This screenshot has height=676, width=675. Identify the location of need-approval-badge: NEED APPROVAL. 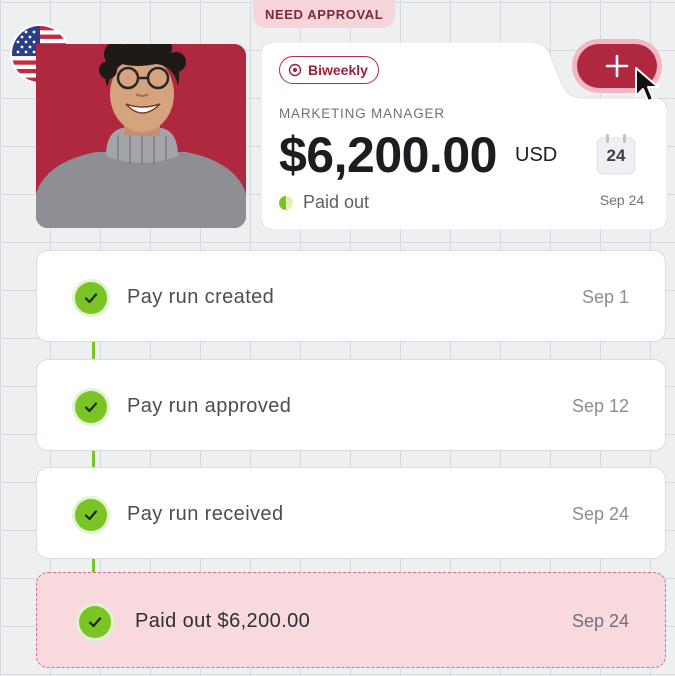
(324, 14).